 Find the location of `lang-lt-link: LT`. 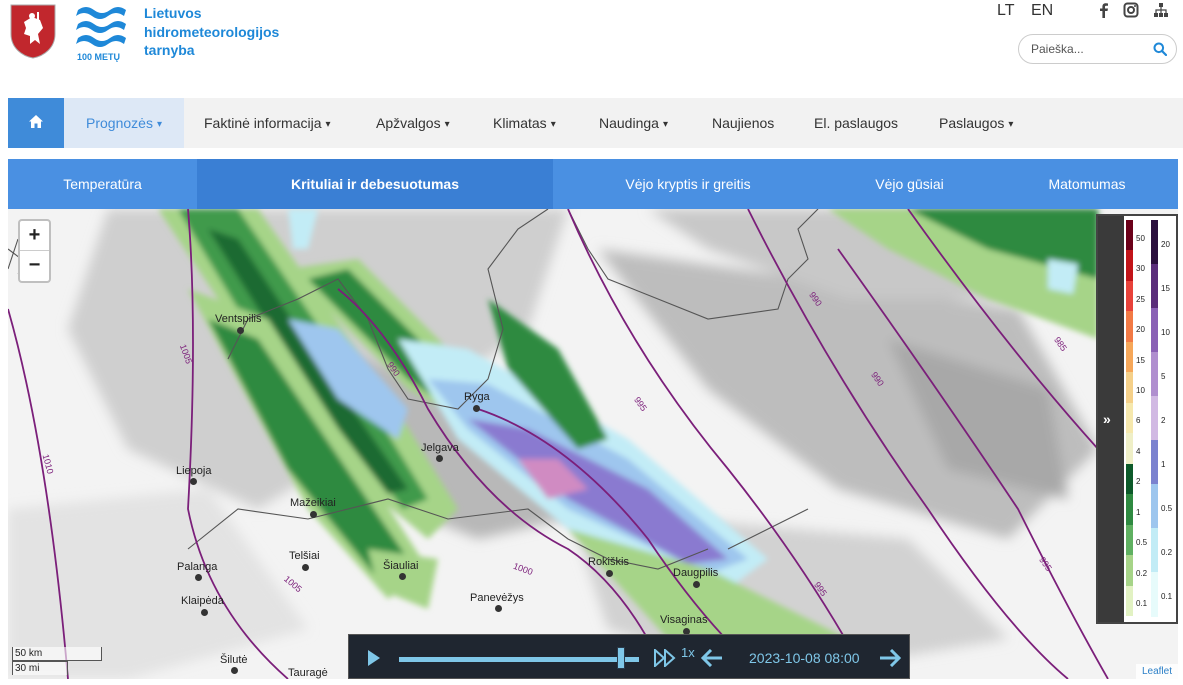

lang-lt-link: LT is located at coordinates (1005, 11).